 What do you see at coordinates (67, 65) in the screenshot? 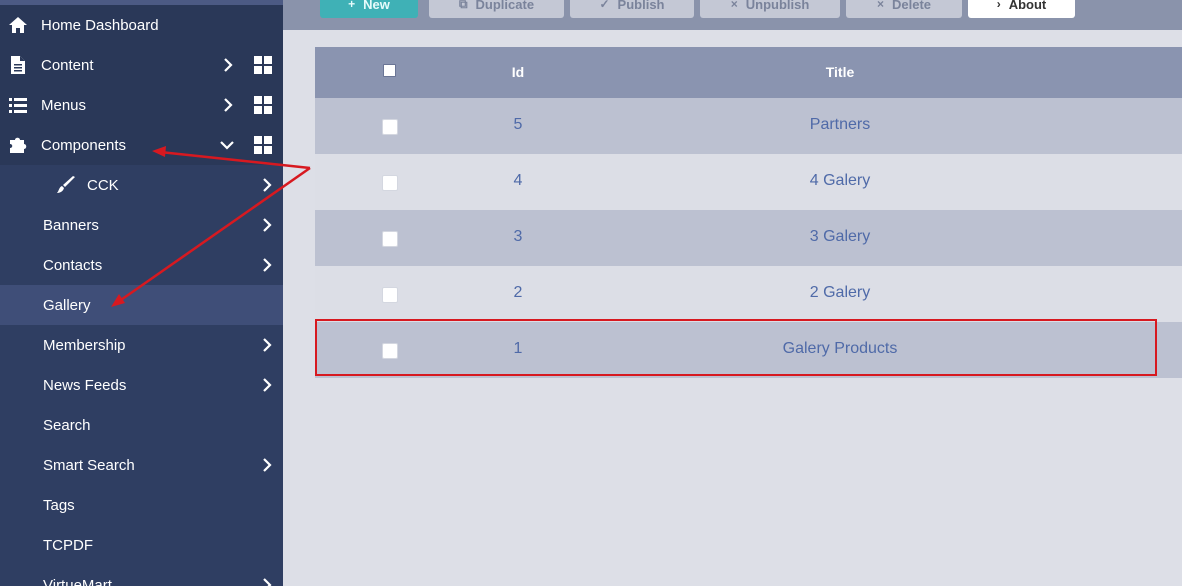
I see `sidebar-item-label: Content` at bounding box center [67, 65].